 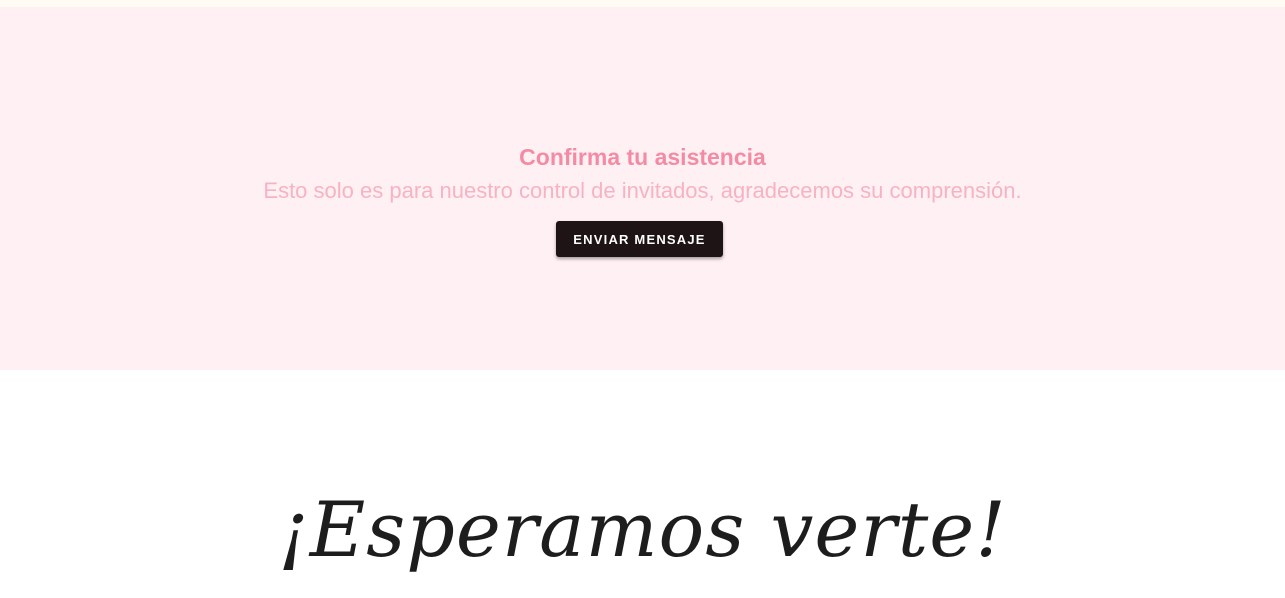 What do you see at coordinates (639, 239) in the screenshot?
I see `send-message-button: ENVIAR MENSAJE` at bounding box center [639, 239].